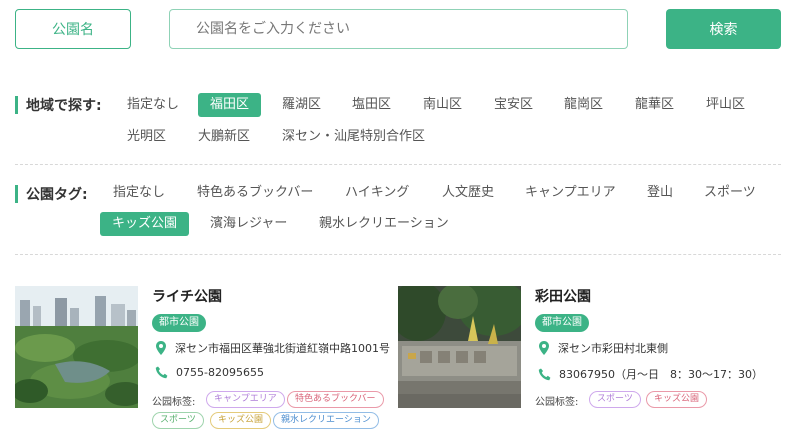 Image resolution: width=800 pixels, height=437 pixels. What do you see at coordinates (730, 193) in the screenshot?
I see `tag-option-sports: スポーツ` at bounding box center [730, 193].